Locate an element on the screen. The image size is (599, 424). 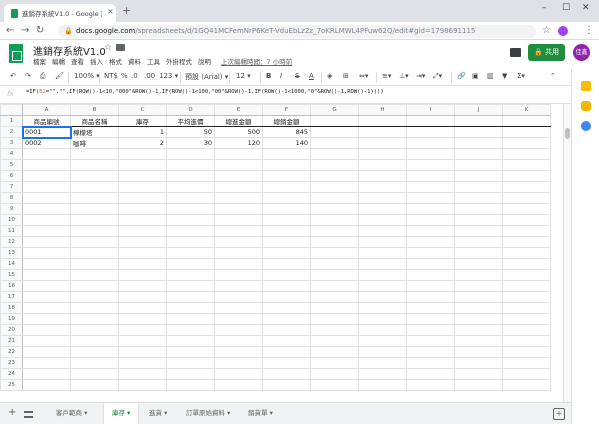
calendar-icon is located at coordinates (586, 86).